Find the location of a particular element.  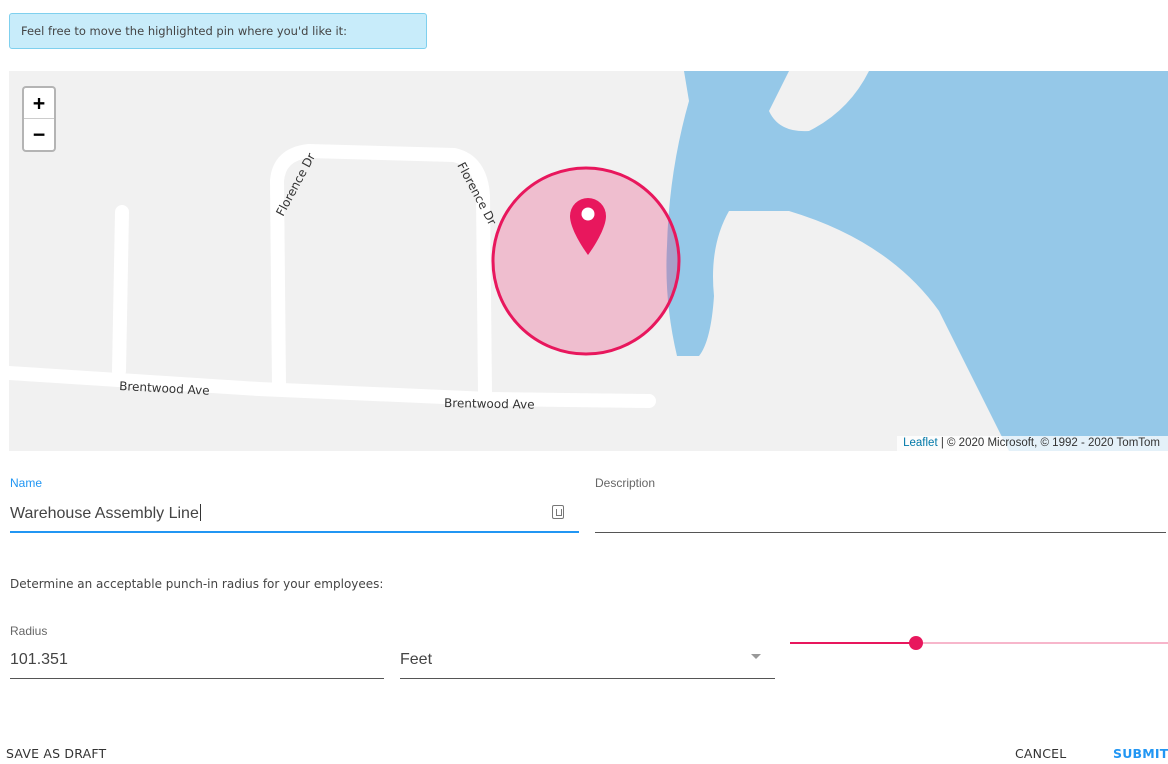

zoom-in-button: + is located at coordinates (39, 103).